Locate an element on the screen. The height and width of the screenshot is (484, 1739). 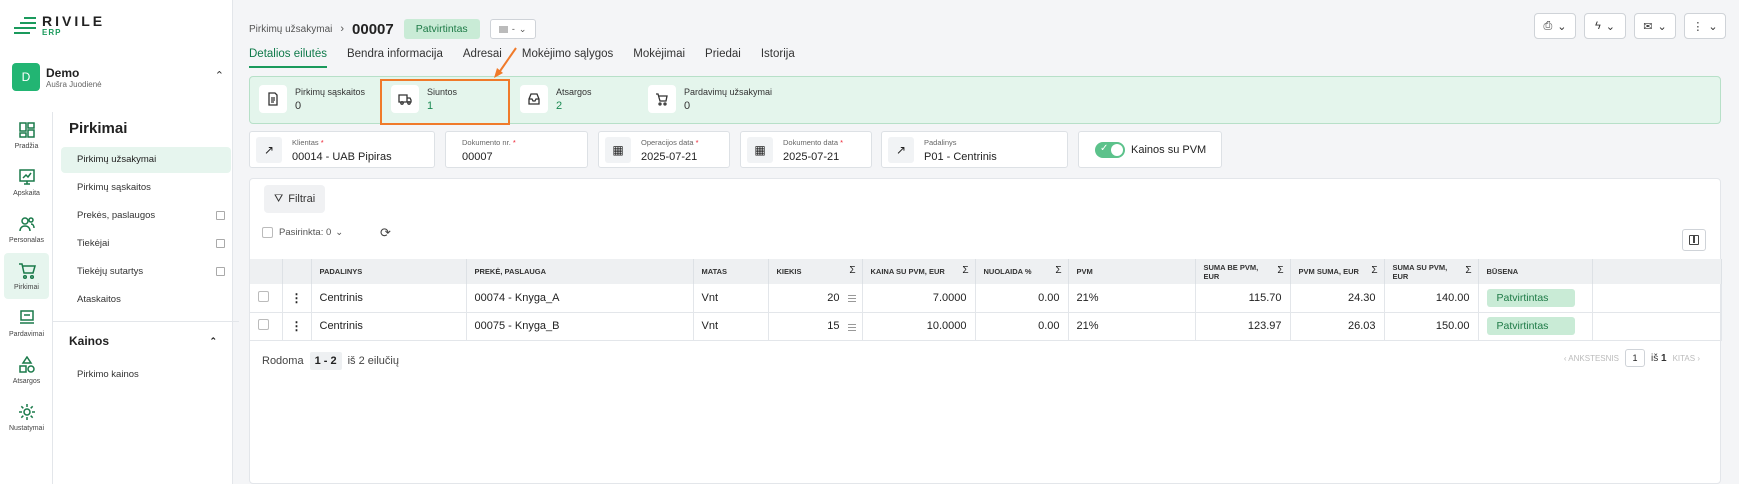
cell-busena: Patvirtintas is located at coordinates (1535, 298).